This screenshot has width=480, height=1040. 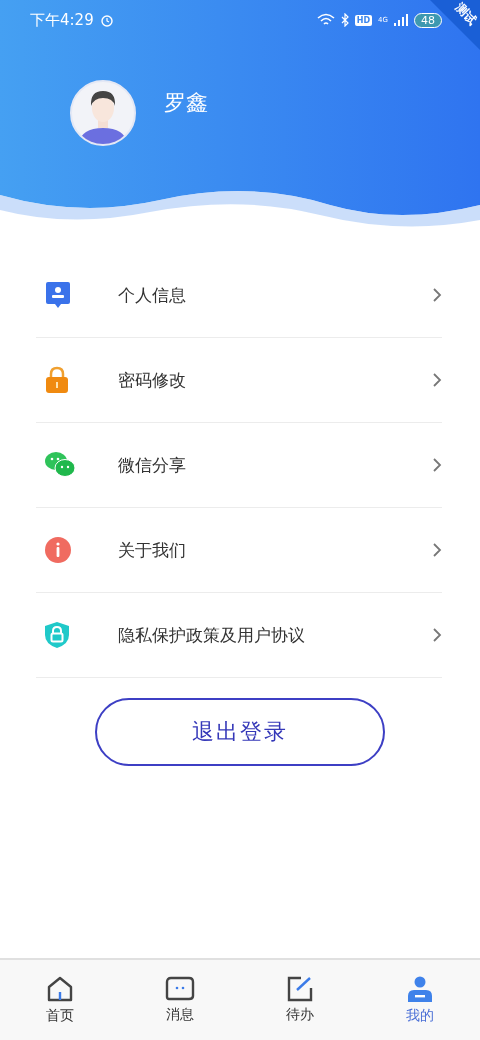 What do you see at coordinates (363, 20) in the screenshot?
I see `hd-badge: HD` at bounding box center [363, 20].